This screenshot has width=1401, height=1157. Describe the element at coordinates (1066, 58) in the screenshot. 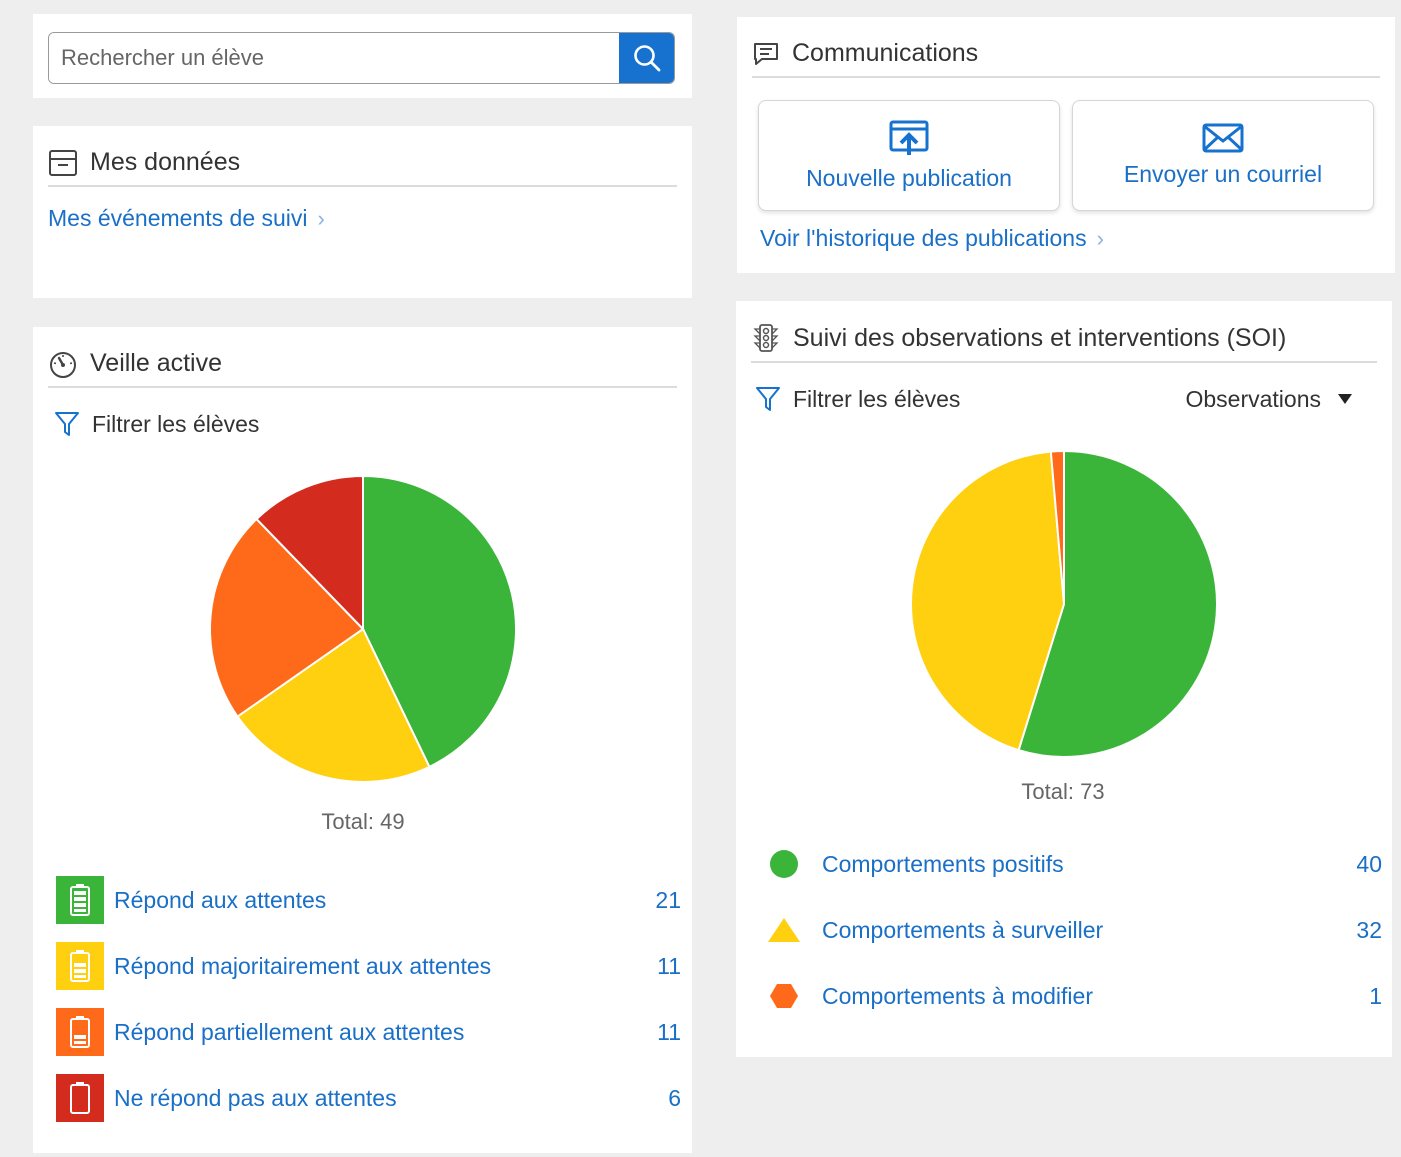

I see `communications-header: Communications` at that location.